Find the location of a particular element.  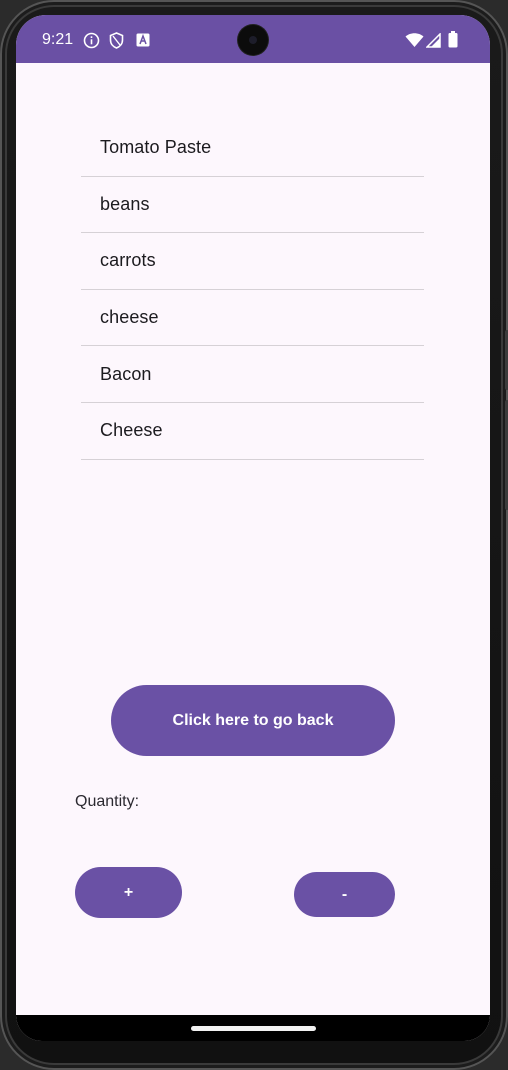

navigation-bar is located at coordinates (253, 1028).